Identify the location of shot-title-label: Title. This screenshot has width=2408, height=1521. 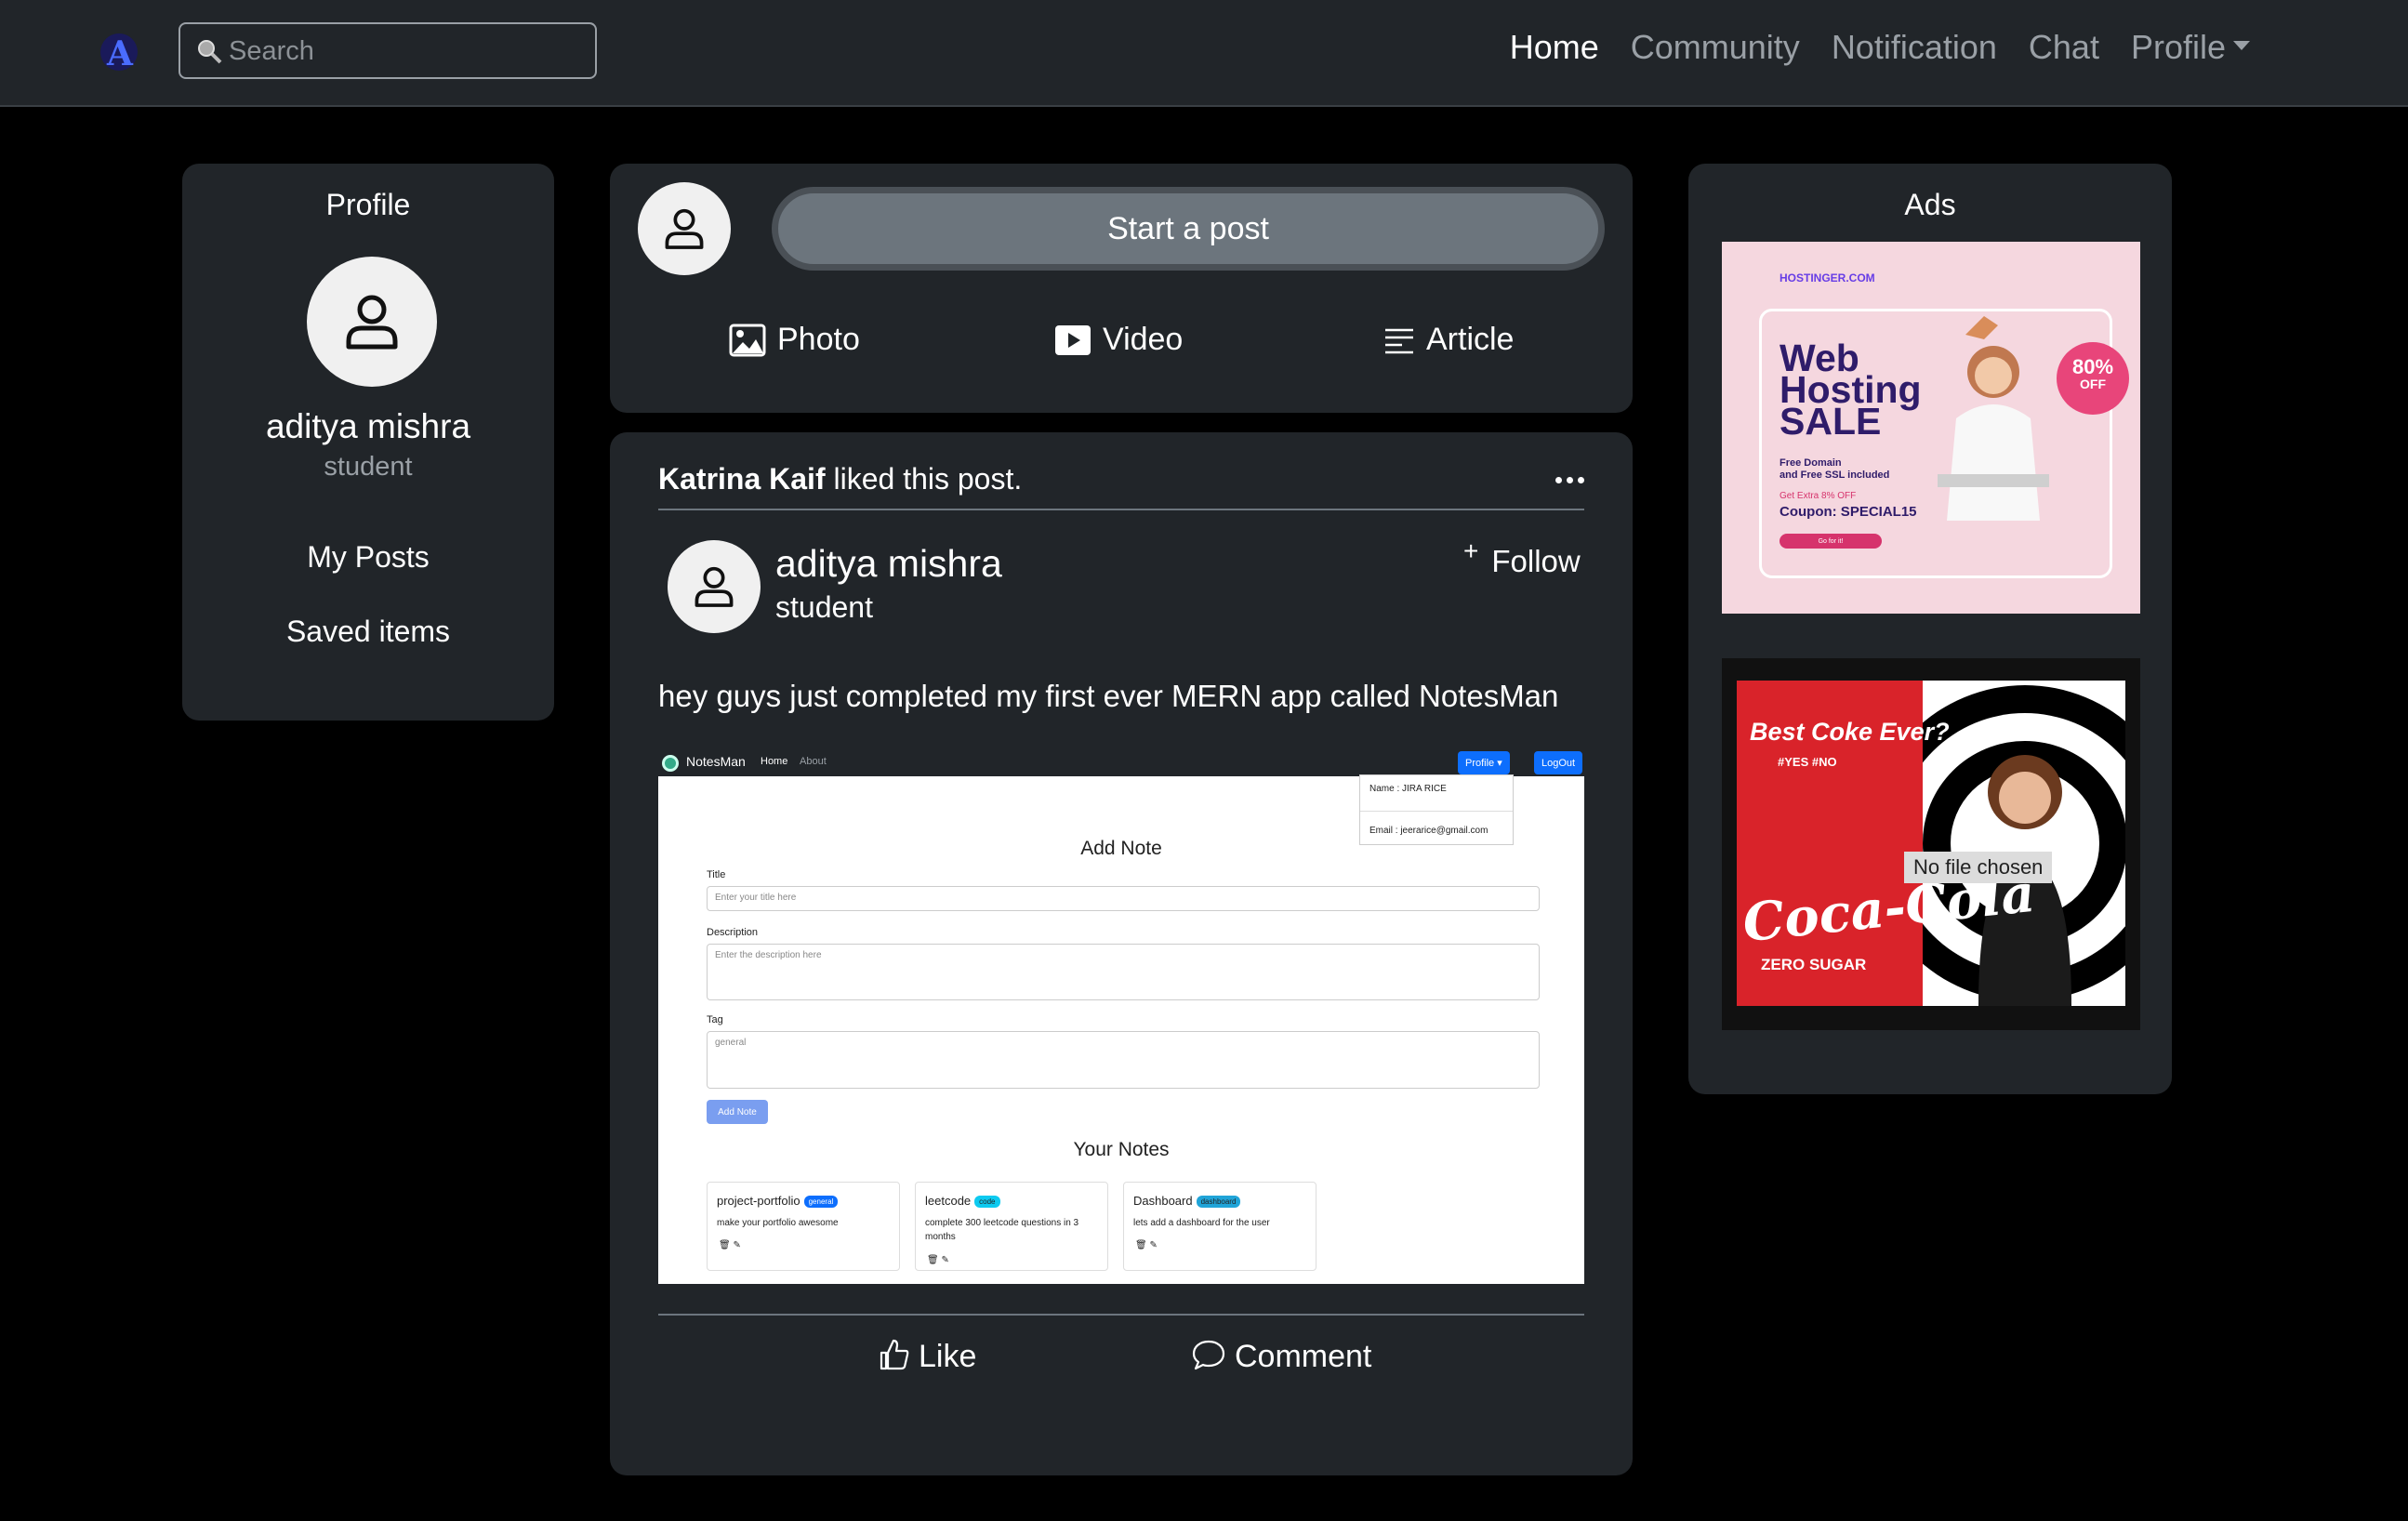
(716, 875).